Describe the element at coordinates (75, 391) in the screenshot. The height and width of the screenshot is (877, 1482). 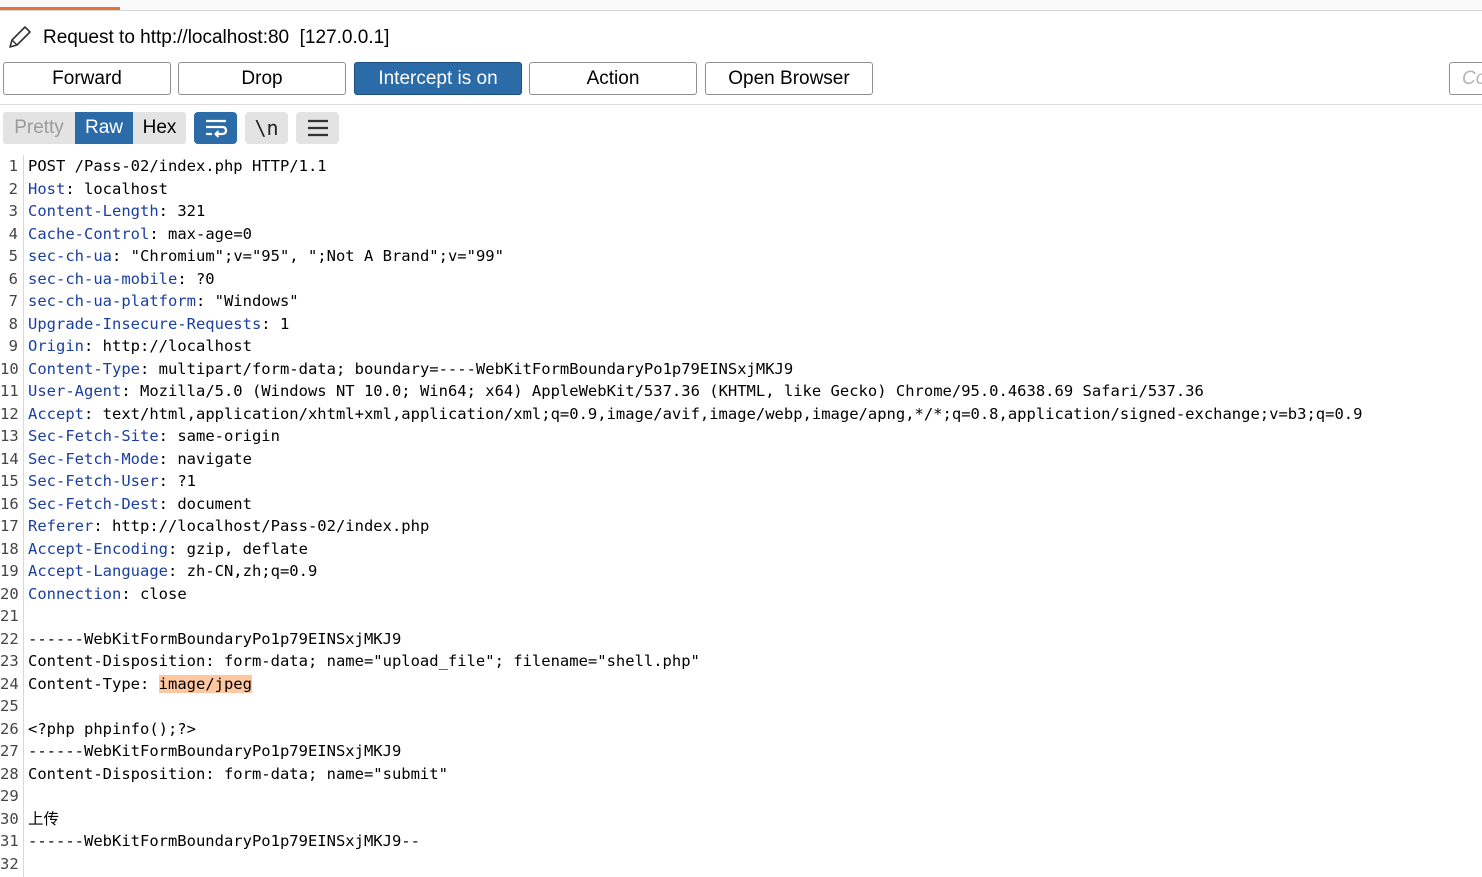
I see `header-name: User-Agent` at that location.